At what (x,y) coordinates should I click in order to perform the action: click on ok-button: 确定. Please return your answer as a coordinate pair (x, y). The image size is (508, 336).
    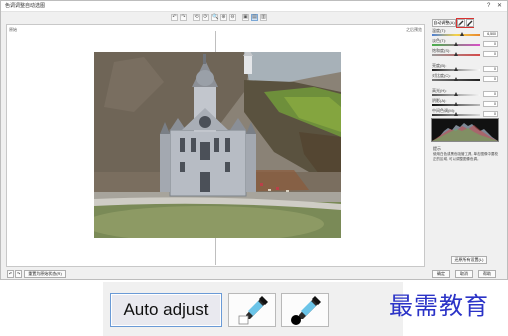
    Looking at the image, I should click on (441, 274).